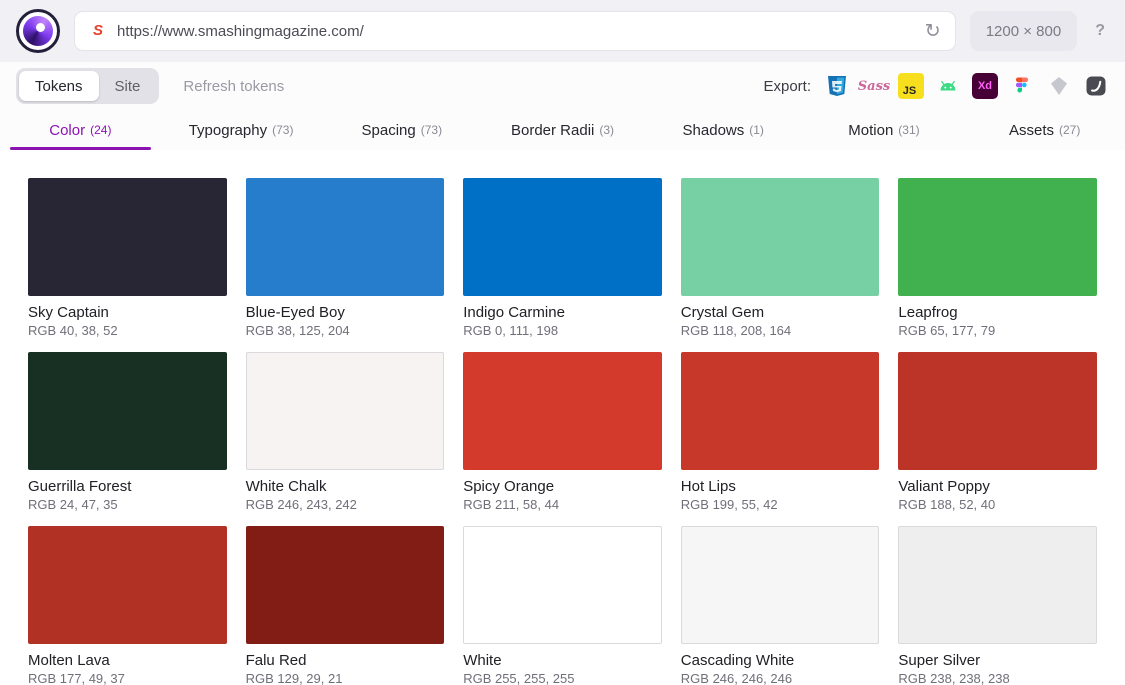 The height and width of the screenshot is (685, 1125). Describe the element at coordinates (294, 678) in the screenshot. I see `color-swatch-rgb: RGB 129, 29, 21` at that location.